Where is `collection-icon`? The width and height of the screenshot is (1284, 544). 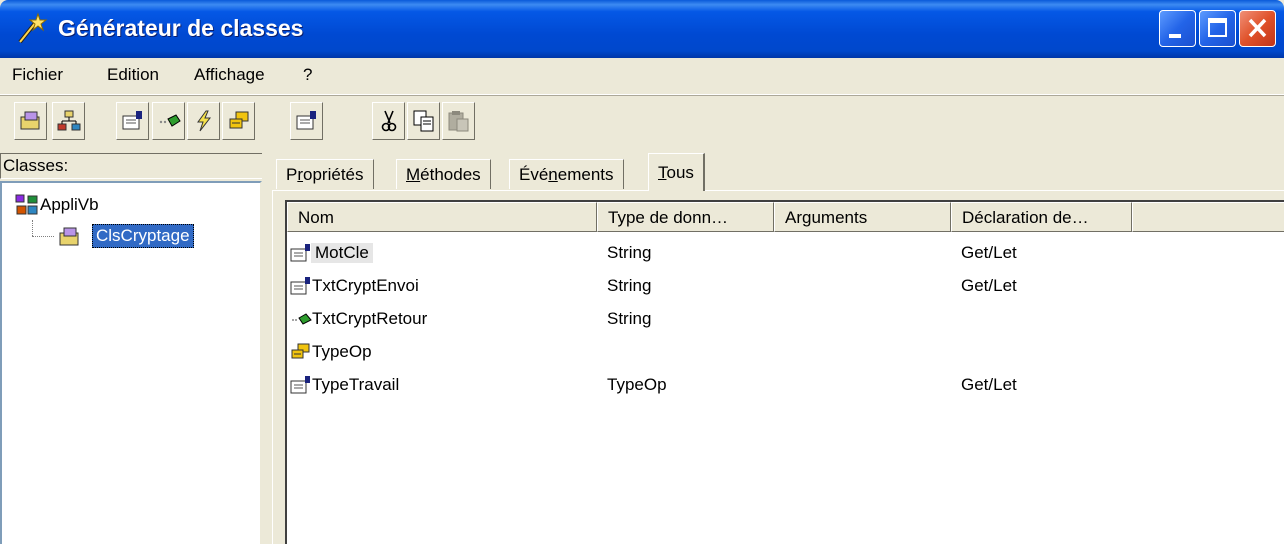 collection-icon is located at coordinates (69, 120).